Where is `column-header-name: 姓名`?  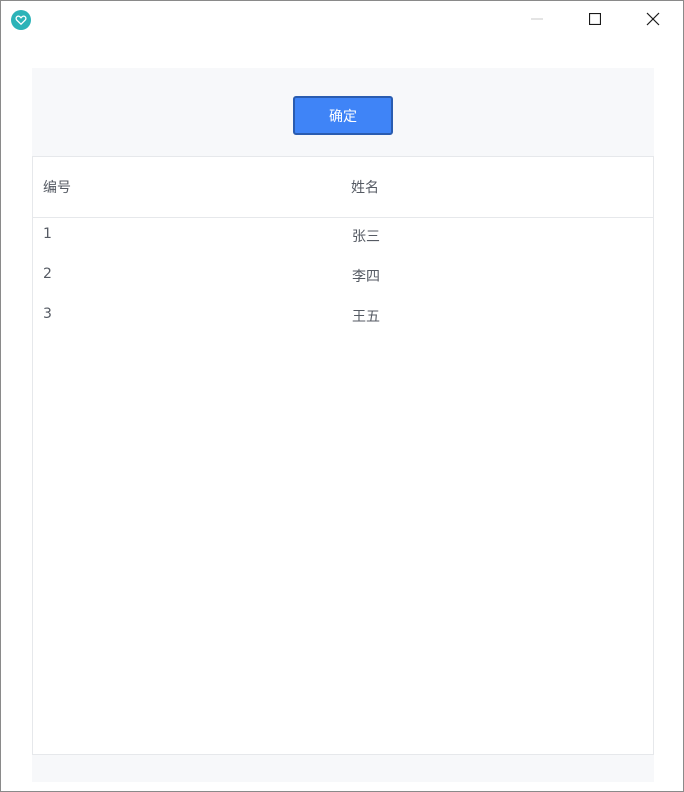 column-header-name: 姓名 is located at coordinates (365, 187).